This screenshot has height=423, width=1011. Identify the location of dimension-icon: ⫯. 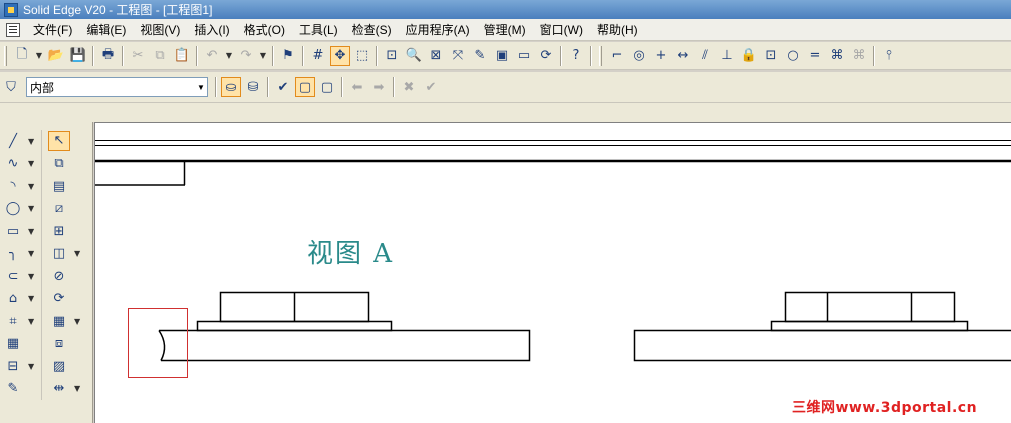
(889, 56).